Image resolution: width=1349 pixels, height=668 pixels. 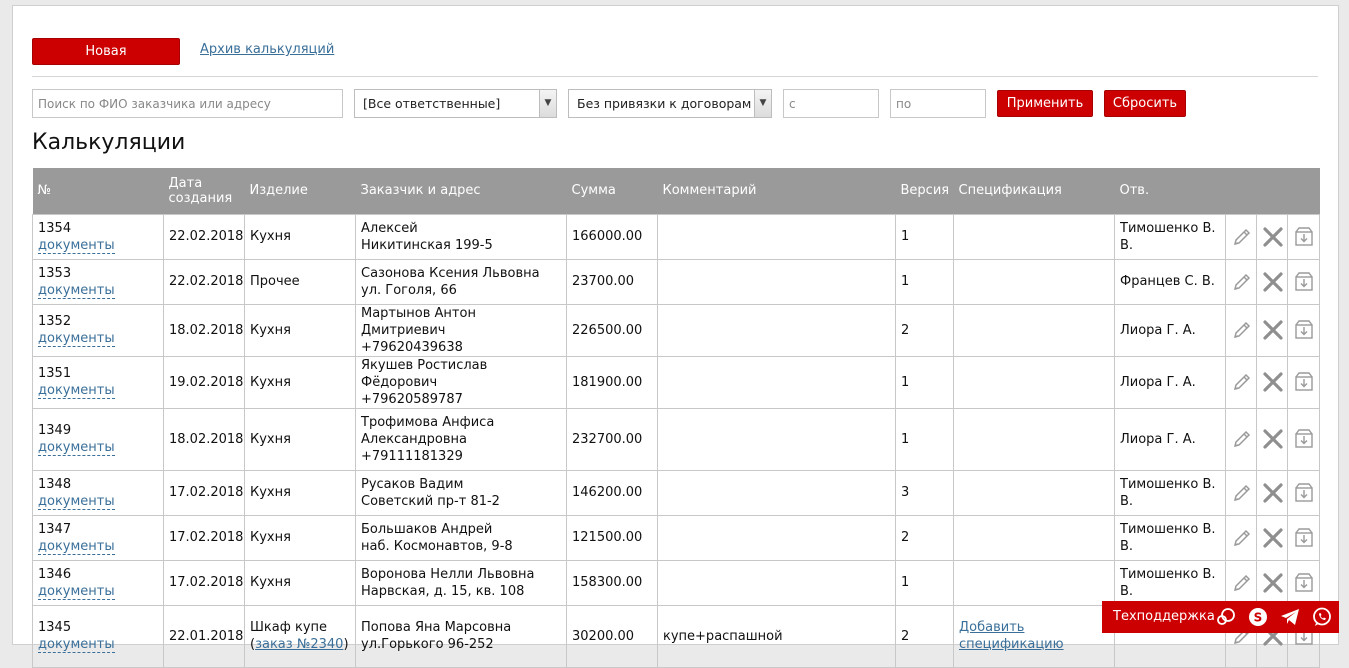 I want to click on header-spec: Спецификация, so click(x=1034, y=191).